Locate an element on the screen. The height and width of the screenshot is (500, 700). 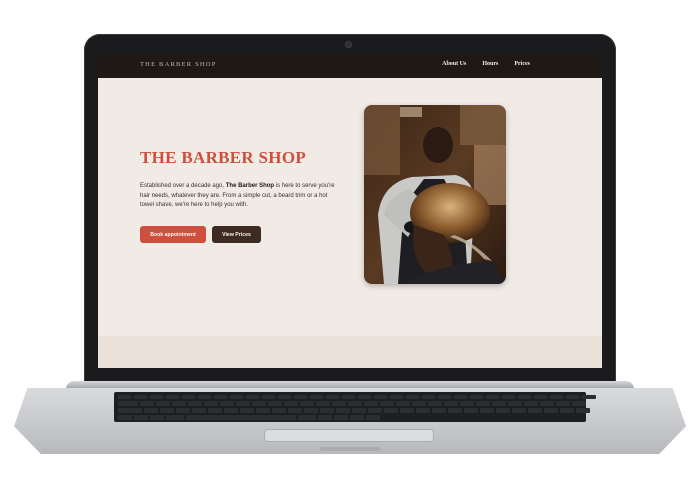
description-shop-name: The Barber Shop is located at coordinates (250, 186).